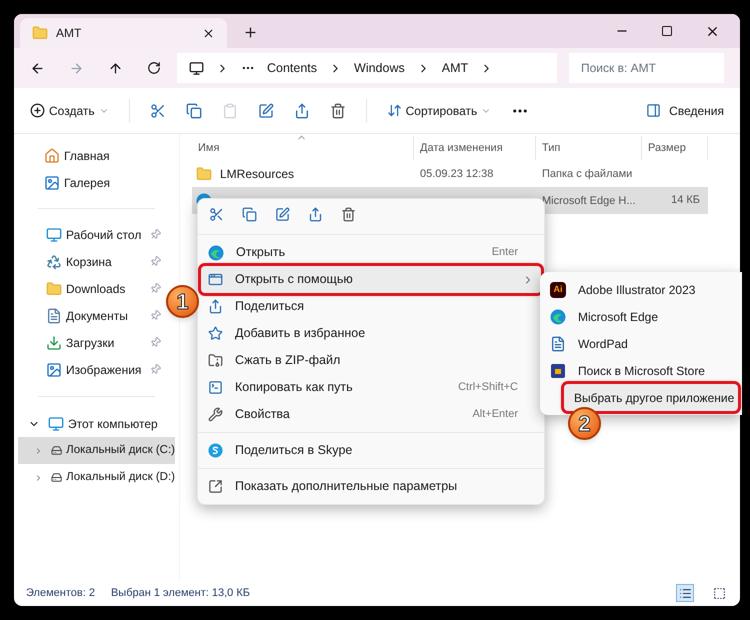 This screenshot has height=620, width=750. Describe the element at coordinates (505, 252) in the screenshot. I see `shortcut-label: Enter` at that location.